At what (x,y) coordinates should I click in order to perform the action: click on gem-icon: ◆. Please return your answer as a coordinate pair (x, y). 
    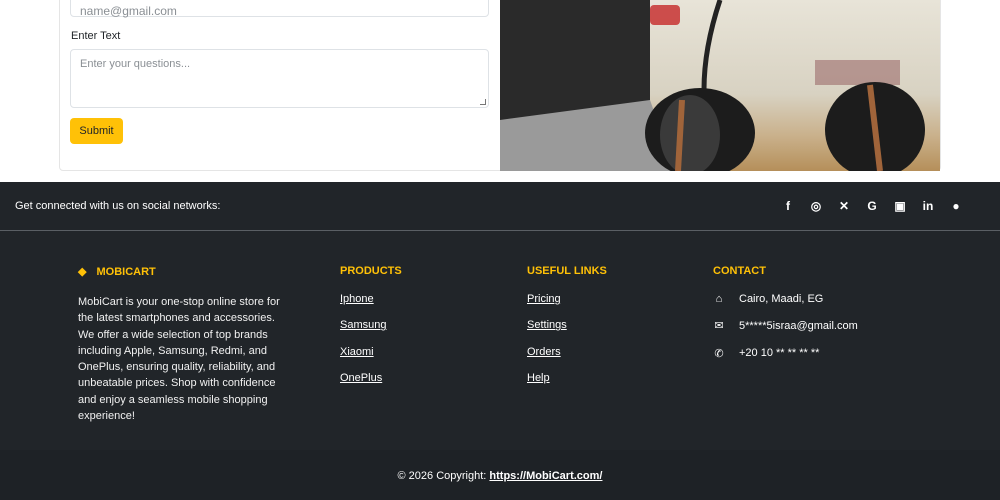
    Looking at the image, I should click on (82, 272).